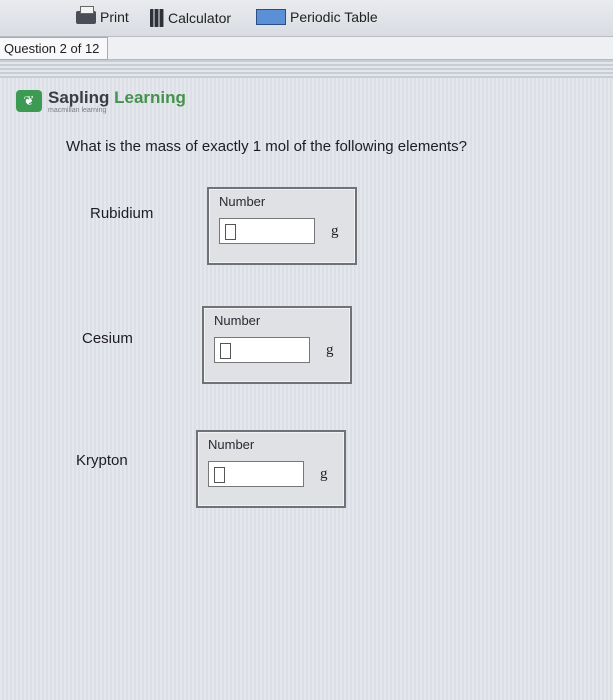  What do you see at coordinates (77, 110) in the screenshot?
I see `brand-subtitle: macmillan learning` at bounding box center [77, 110].